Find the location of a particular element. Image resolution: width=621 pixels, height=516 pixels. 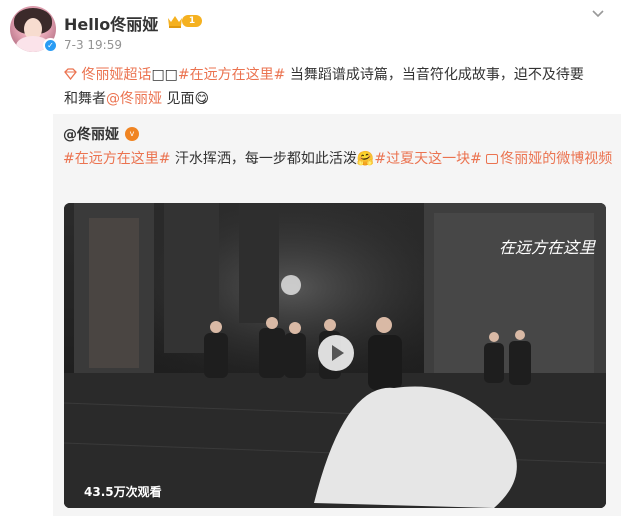

supertopic-link: 佟丽娅超话 is located at coordinates (116, 75).